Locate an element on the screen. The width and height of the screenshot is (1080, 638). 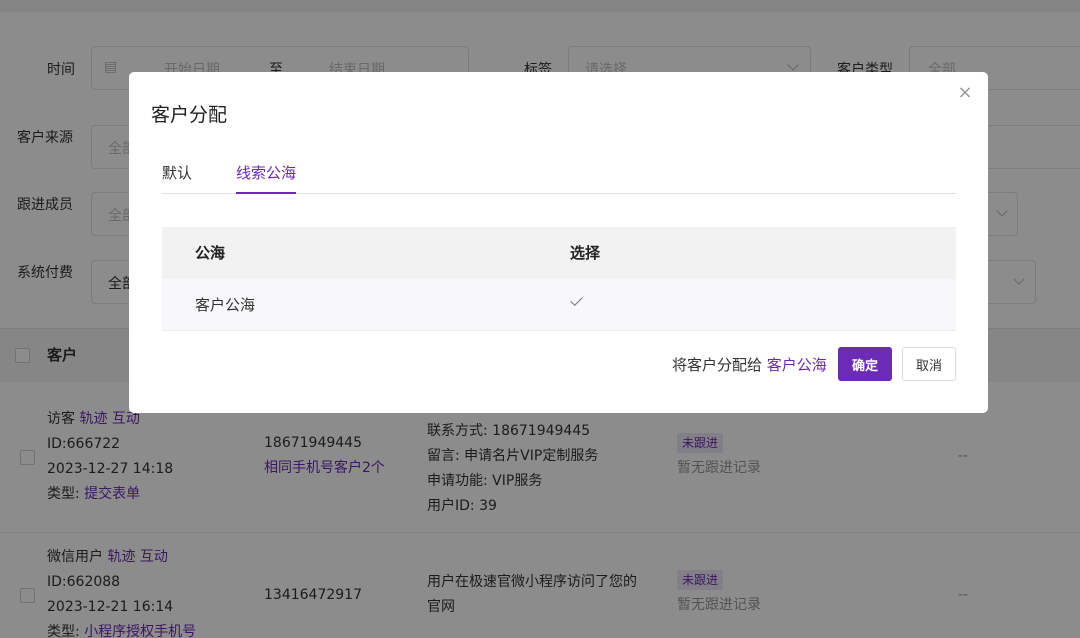
assign-target: 客户公海 is located at coordinates (796, 365).